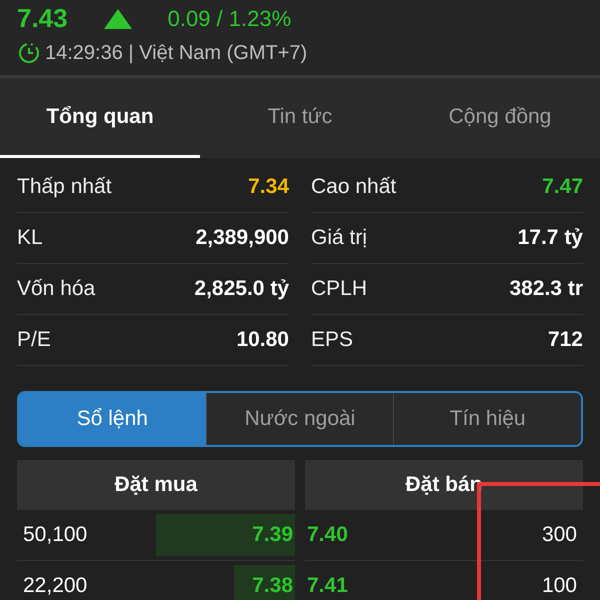  I want to click on clock-icon, so click(29, 53).